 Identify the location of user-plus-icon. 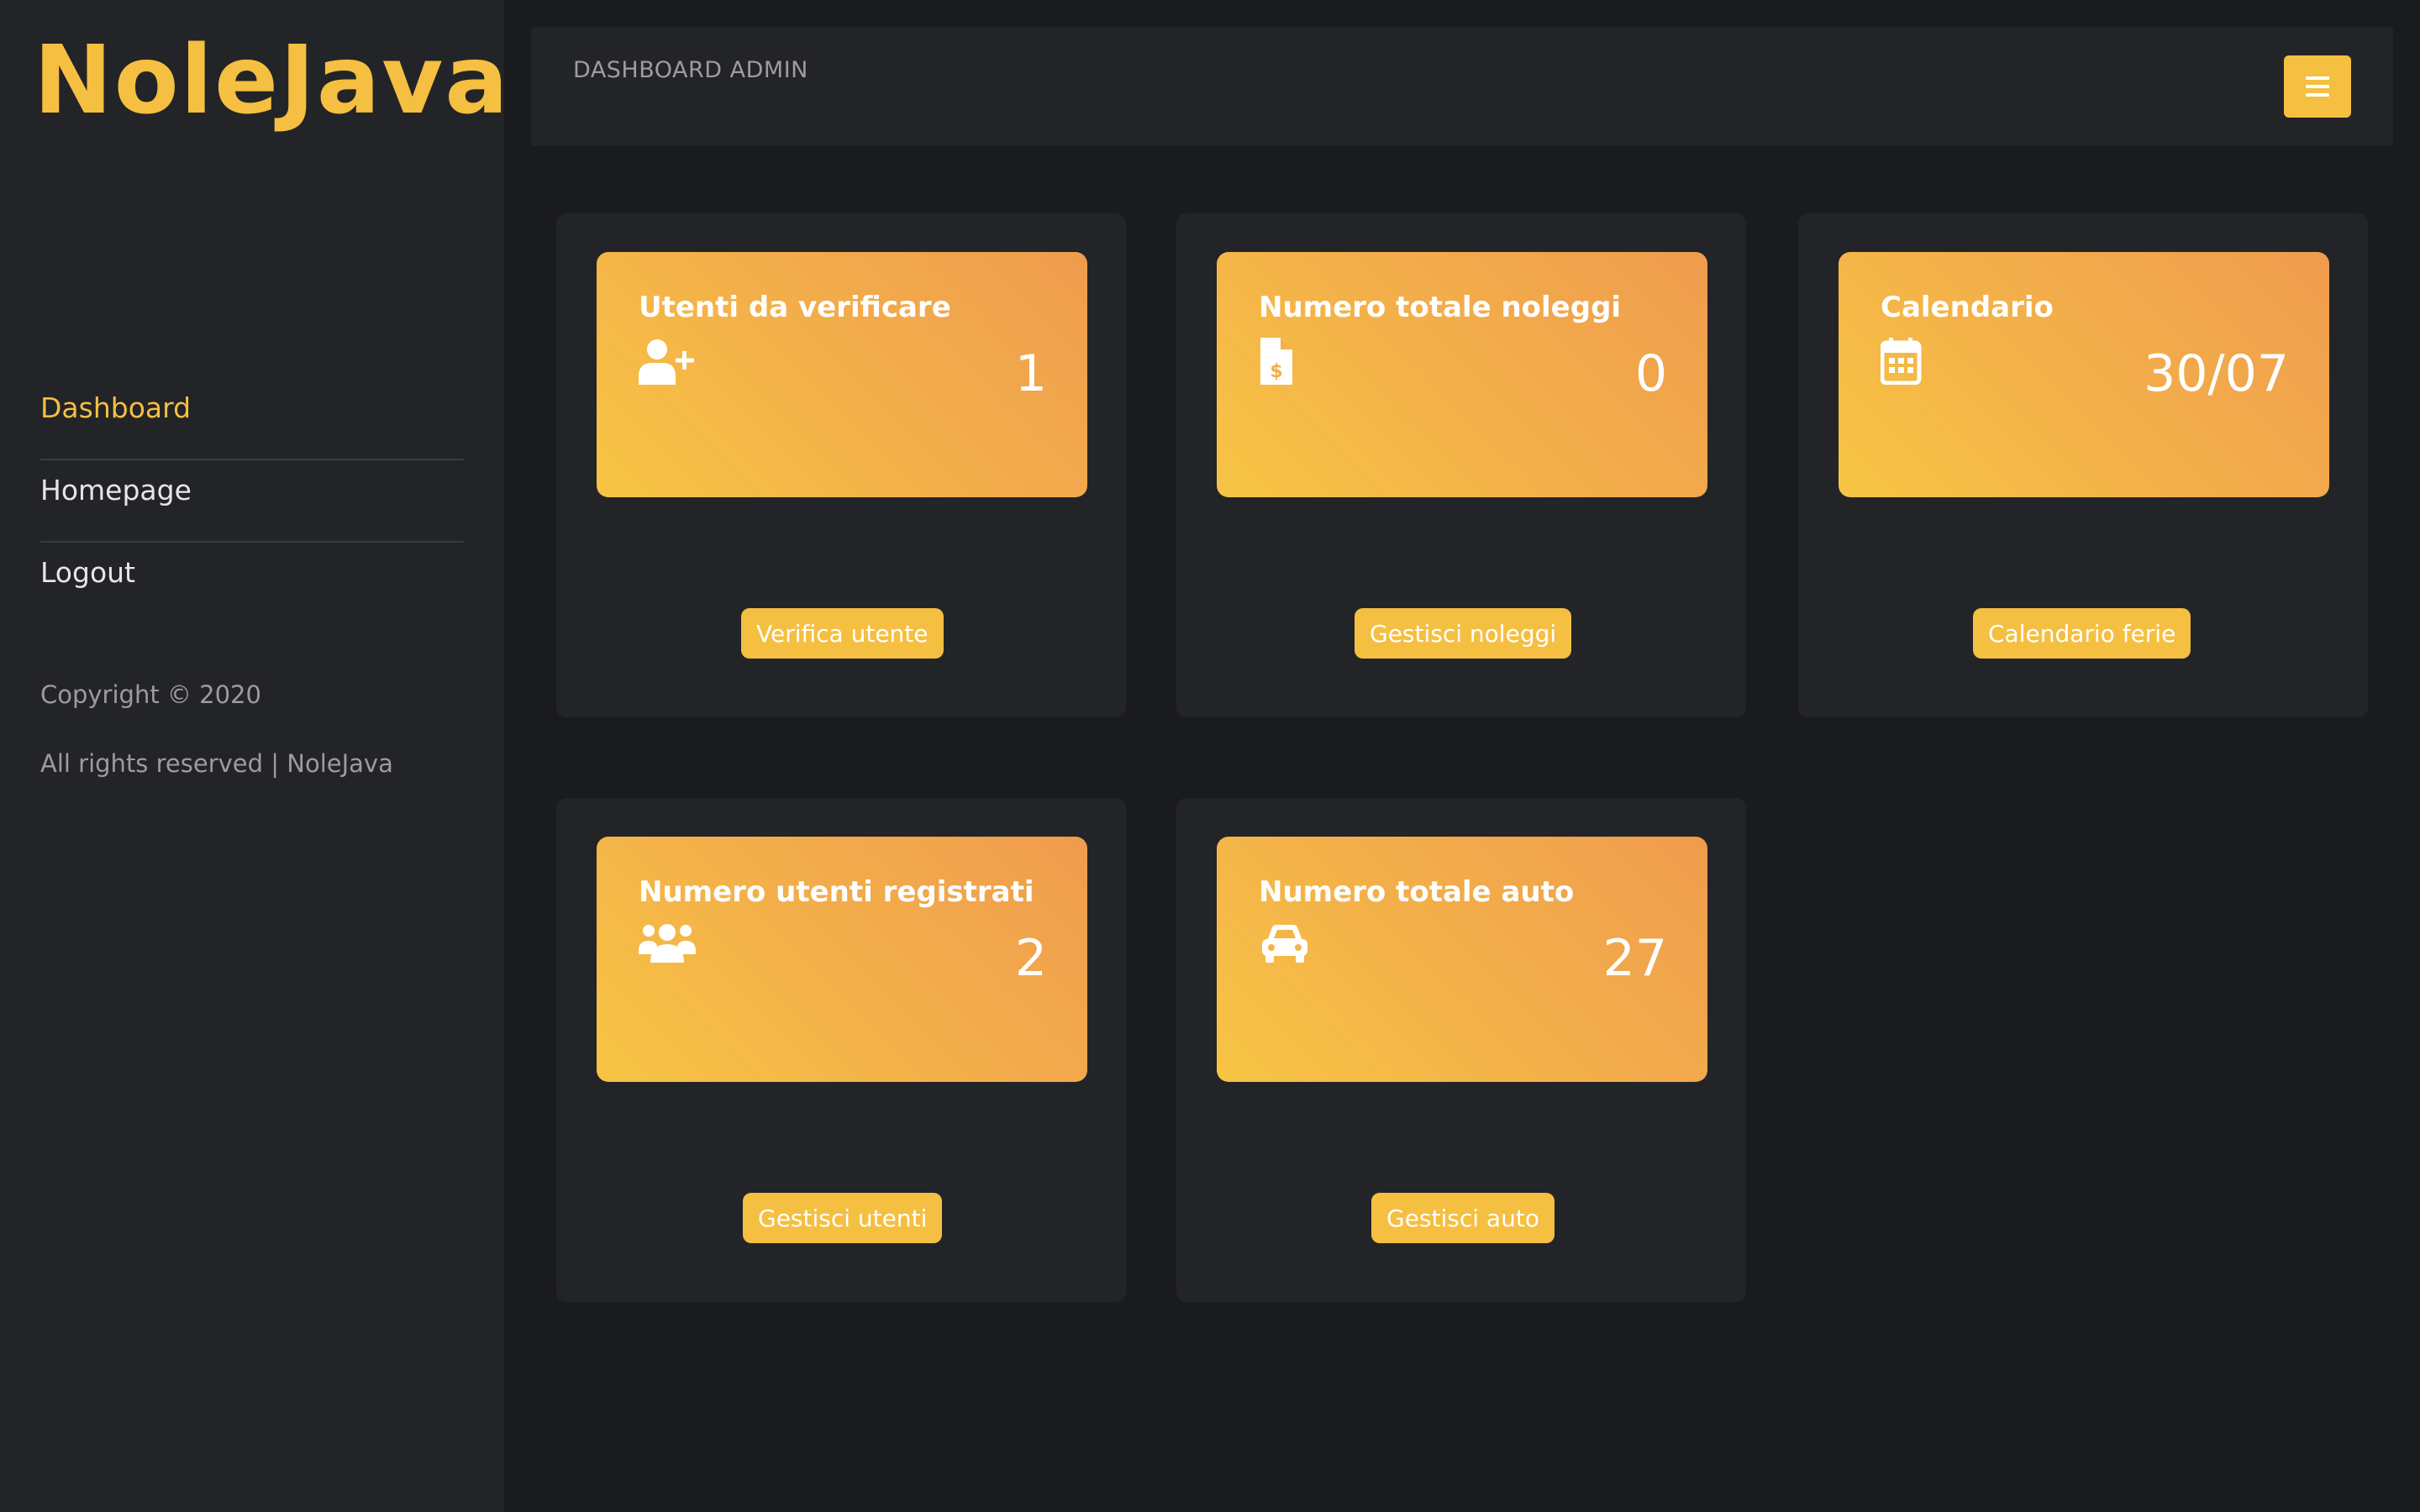
(666, 362).